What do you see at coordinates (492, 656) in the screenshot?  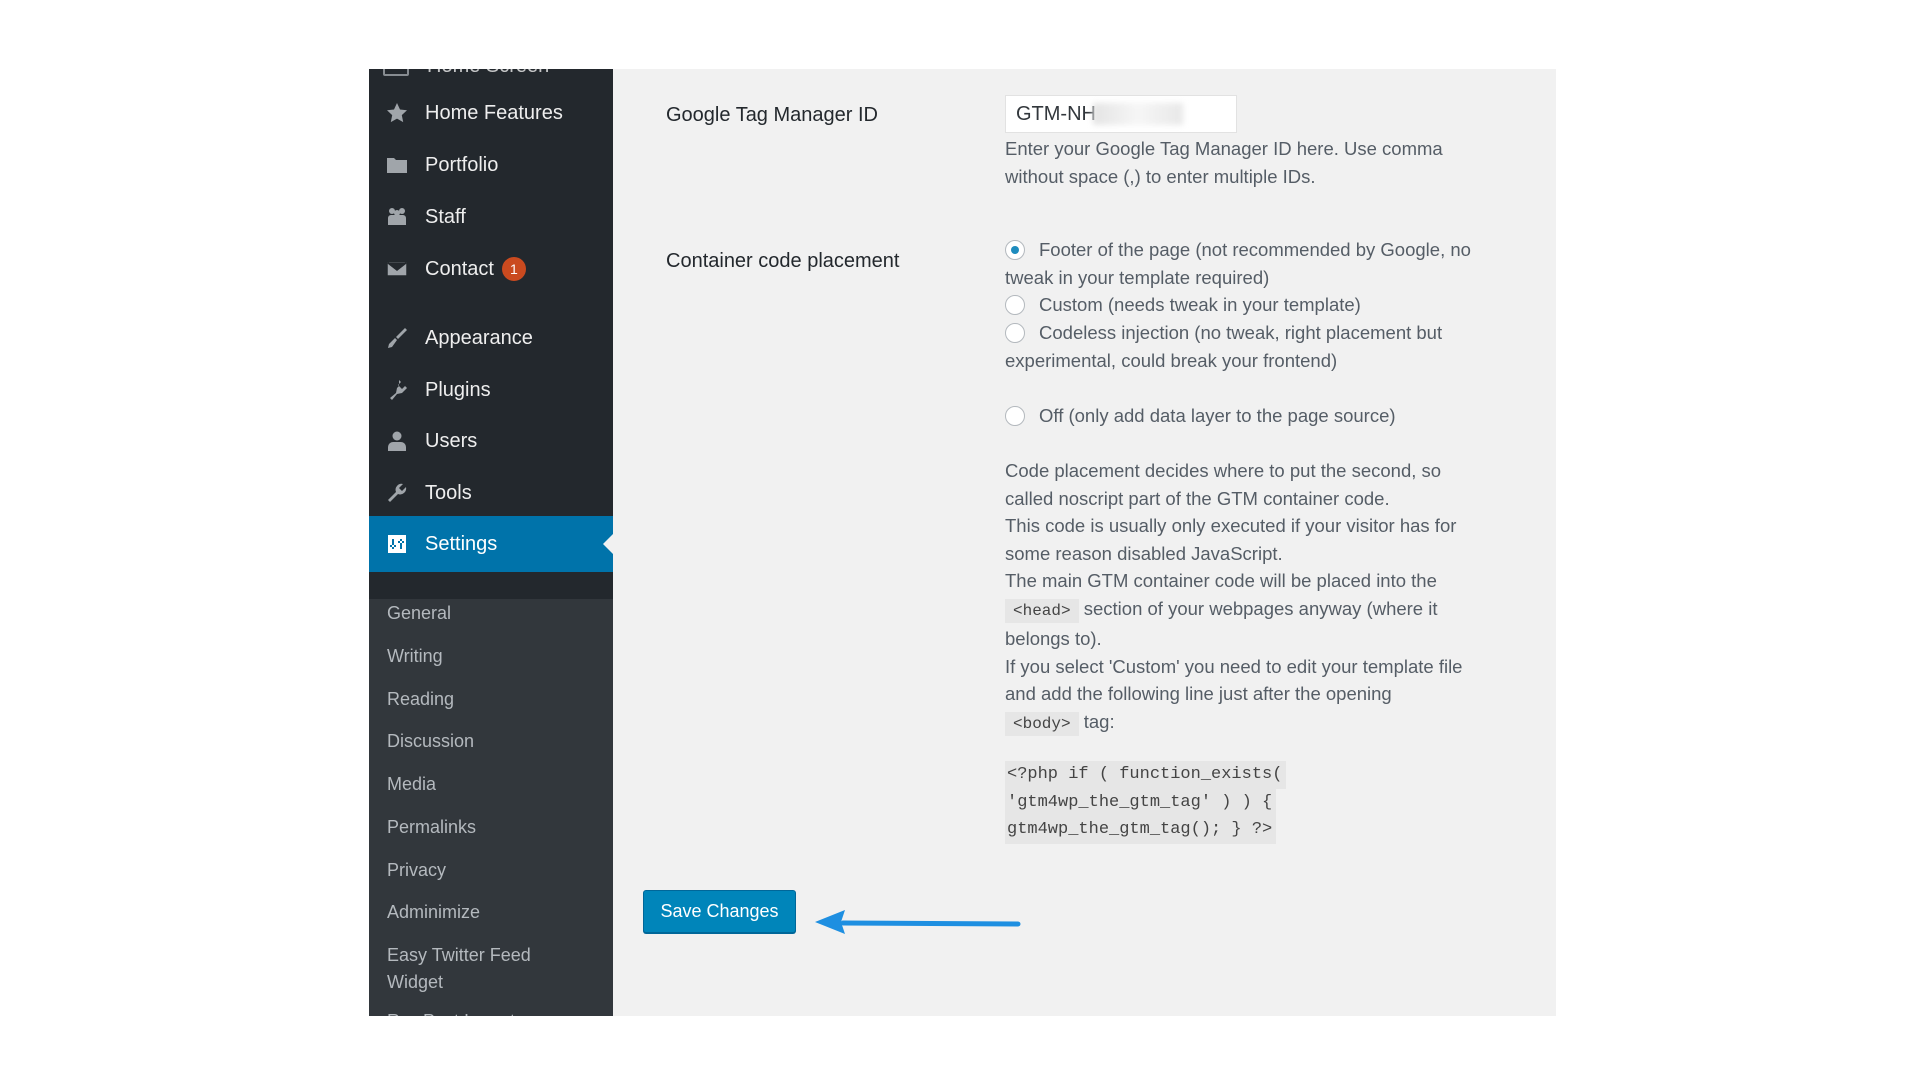 I see `submenu-item-writing: Writing` at bounding box center [492, 656].